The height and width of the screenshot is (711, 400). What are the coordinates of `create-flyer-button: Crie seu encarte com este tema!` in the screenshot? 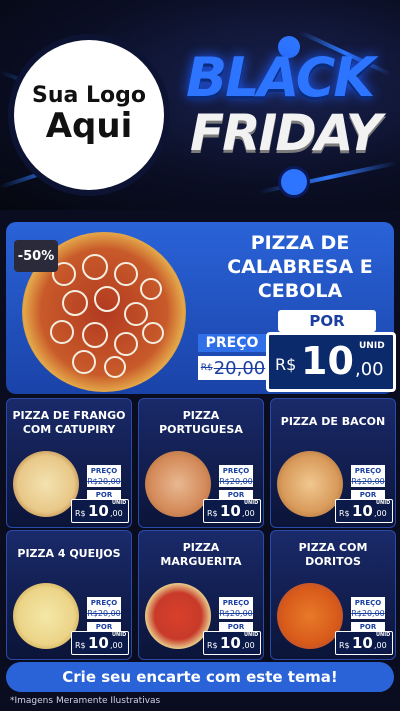 It's located at (200, 677).